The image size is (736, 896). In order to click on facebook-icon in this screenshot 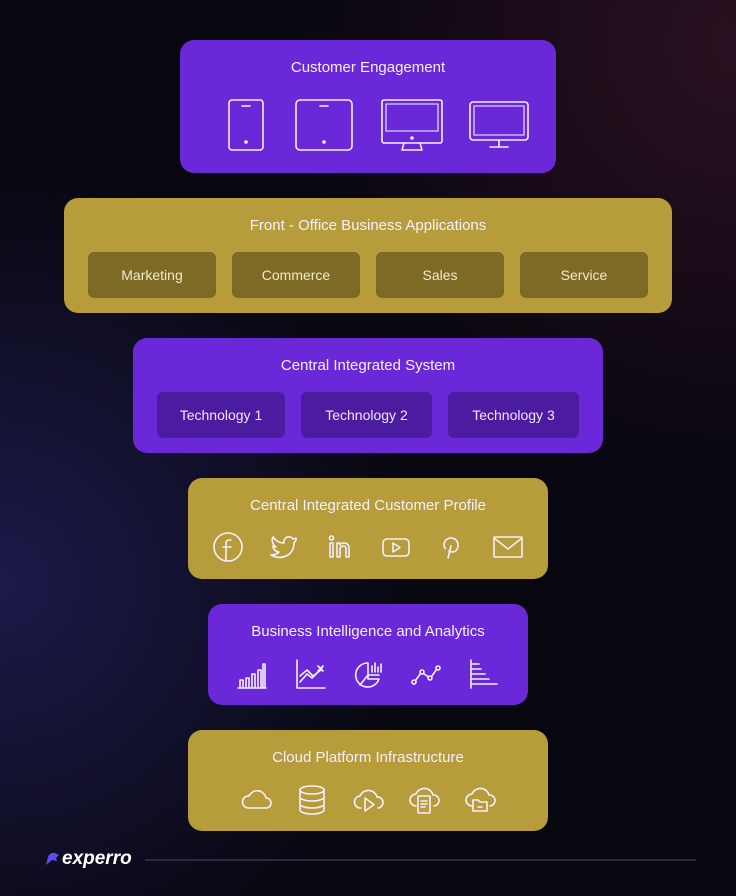, I will do `click(228, 547)`.